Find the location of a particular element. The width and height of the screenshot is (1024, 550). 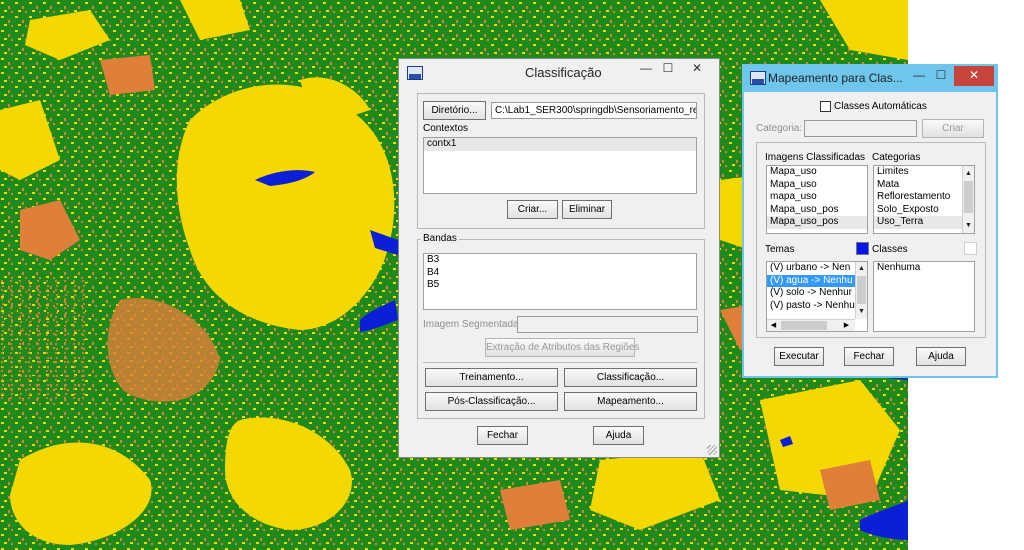

mapeamento-titlebar: Mapeamento para Clas... — ☐ ✕ is located at coordinates (870, 79).